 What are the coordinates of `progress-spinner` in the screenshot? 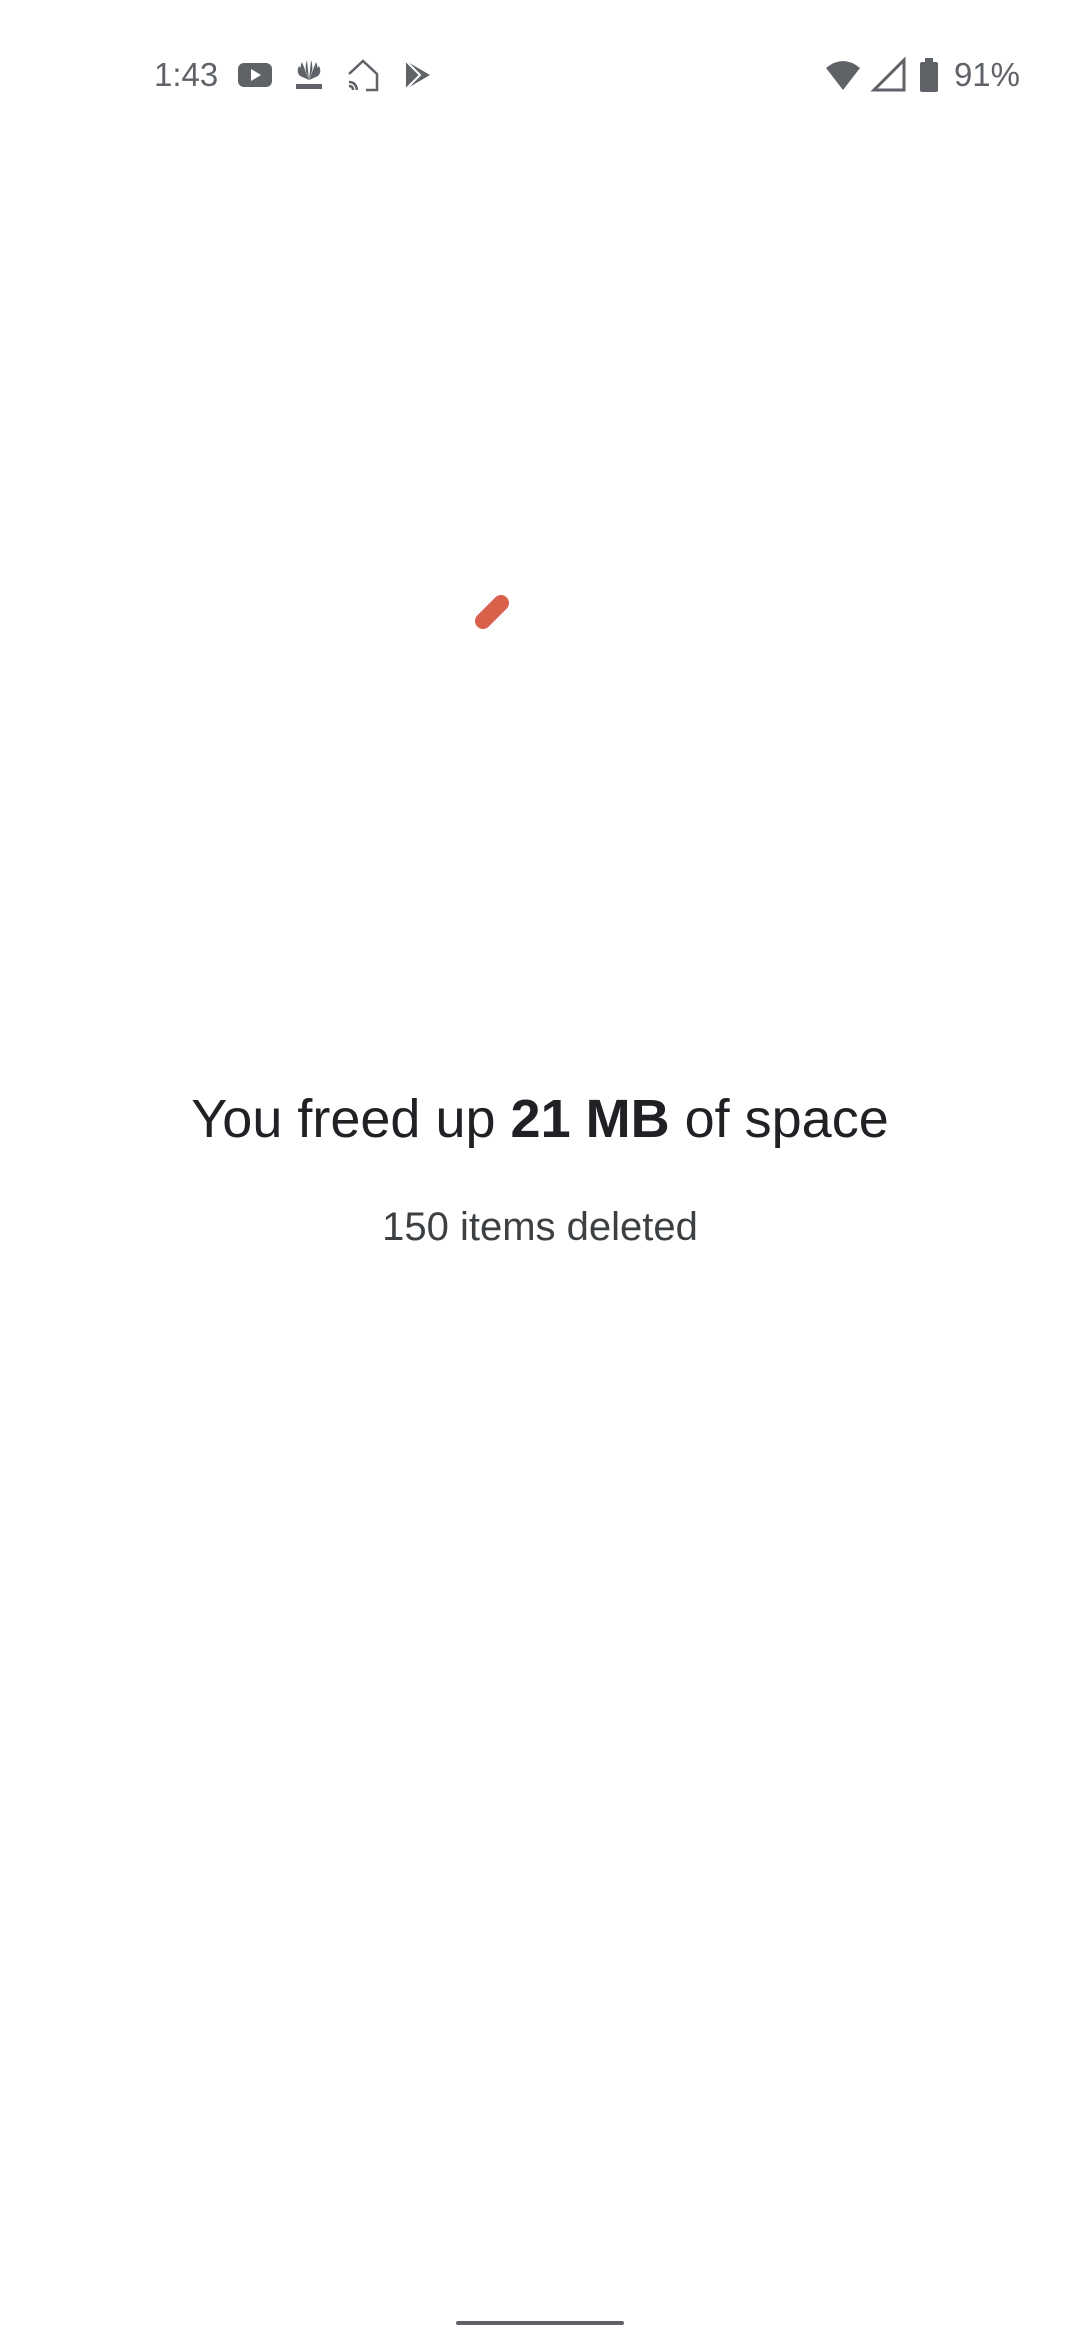 It's located at (492, 612).